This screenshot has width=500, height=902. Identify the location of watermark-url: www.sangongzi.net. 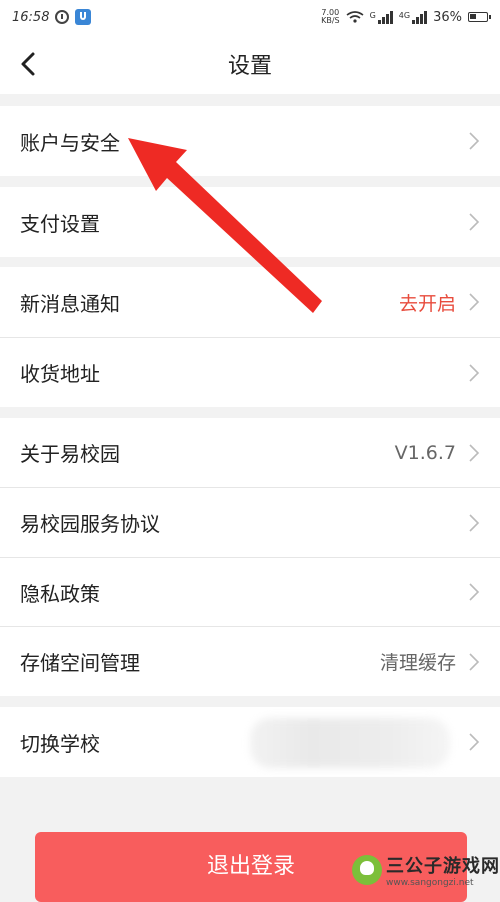
(430, 882).